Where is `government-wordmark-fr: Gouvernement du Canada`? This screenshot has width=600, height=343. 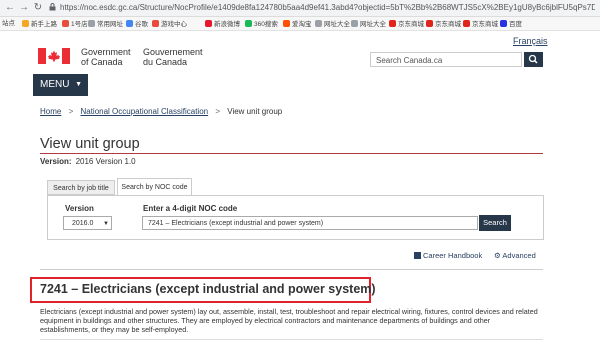 government-wordmark-fr: Gouvernement du Canada is located at coordinates (173, 57).